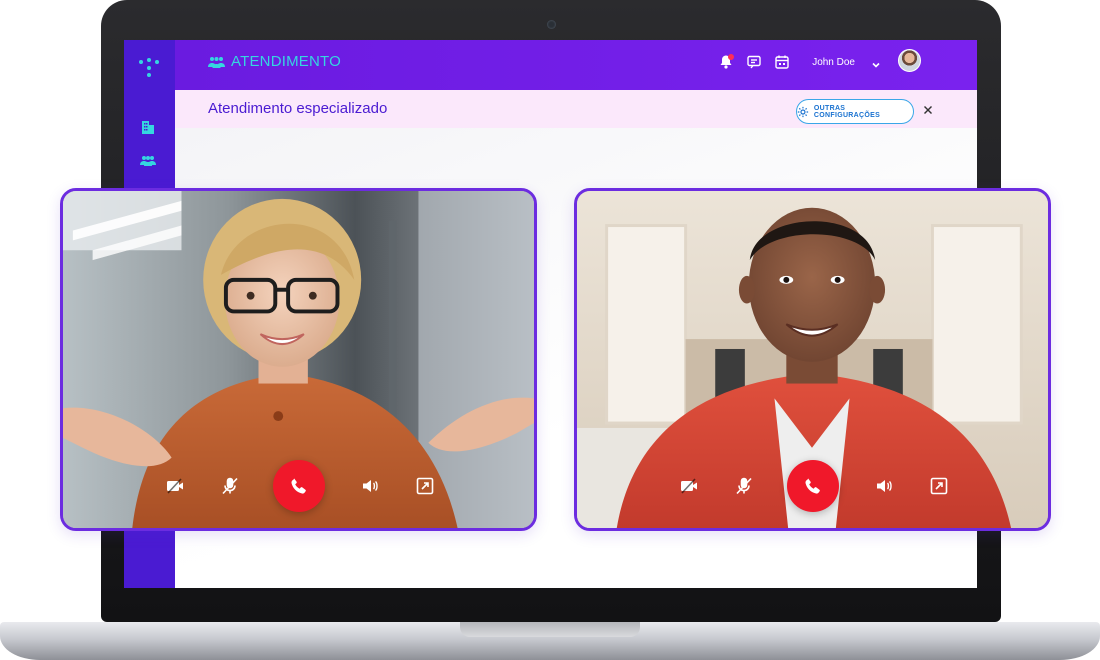 The image size is (1100, 660). What do you see at coordinates (803, 111) in the screenshot?
I see `gear-icon` at bounding box center [803, 111].